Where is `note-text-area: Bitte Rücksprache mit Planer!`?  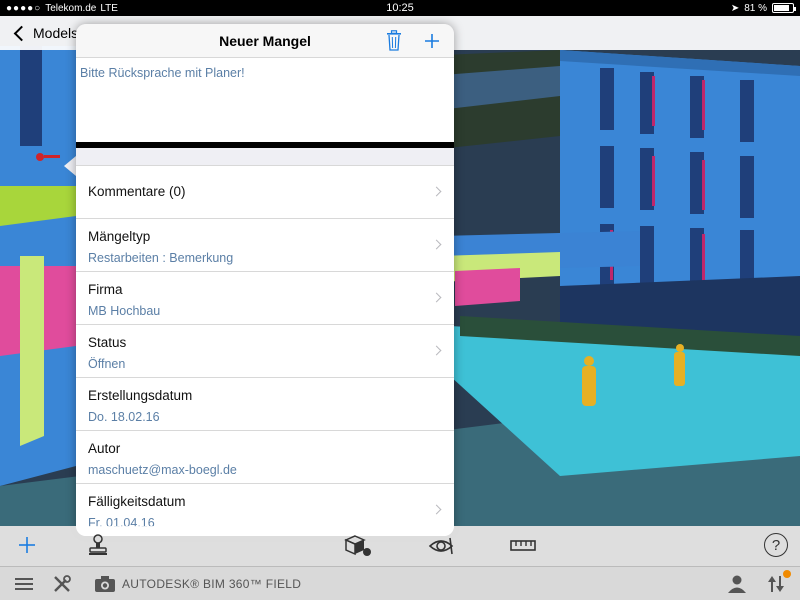
note-text-area: Bitte Rücksprache mit Planer! is located at coordinates (265, 100).